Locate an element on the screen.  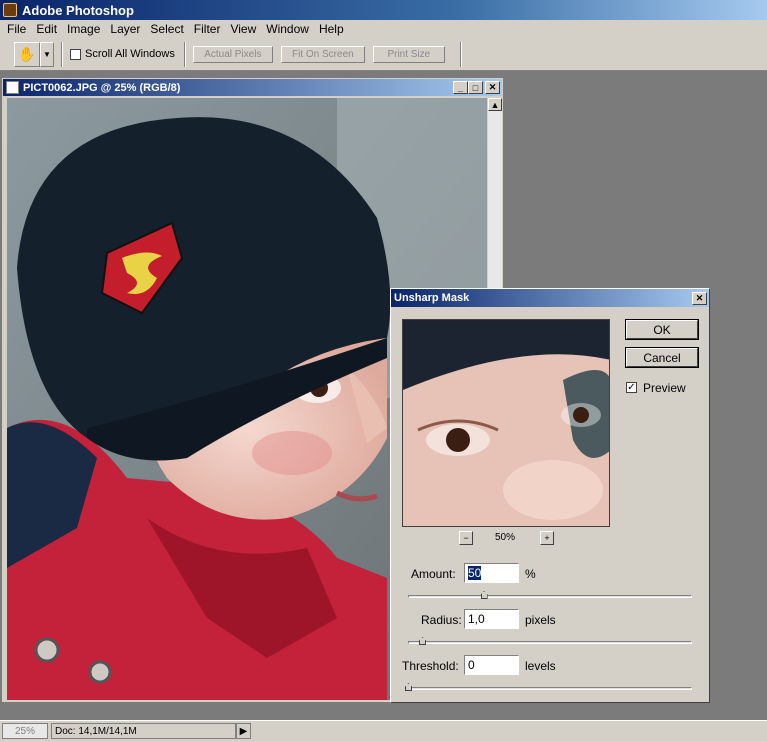
tool-preset-dropdown: ▼ is located at coordinates (47, 54).